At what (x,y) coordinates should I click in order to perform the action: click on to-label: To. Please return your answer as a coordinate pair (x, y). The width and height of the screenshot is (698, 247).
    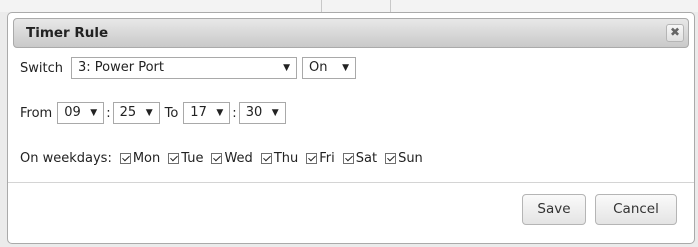
    Looking at the image, I should click on (171, 113).